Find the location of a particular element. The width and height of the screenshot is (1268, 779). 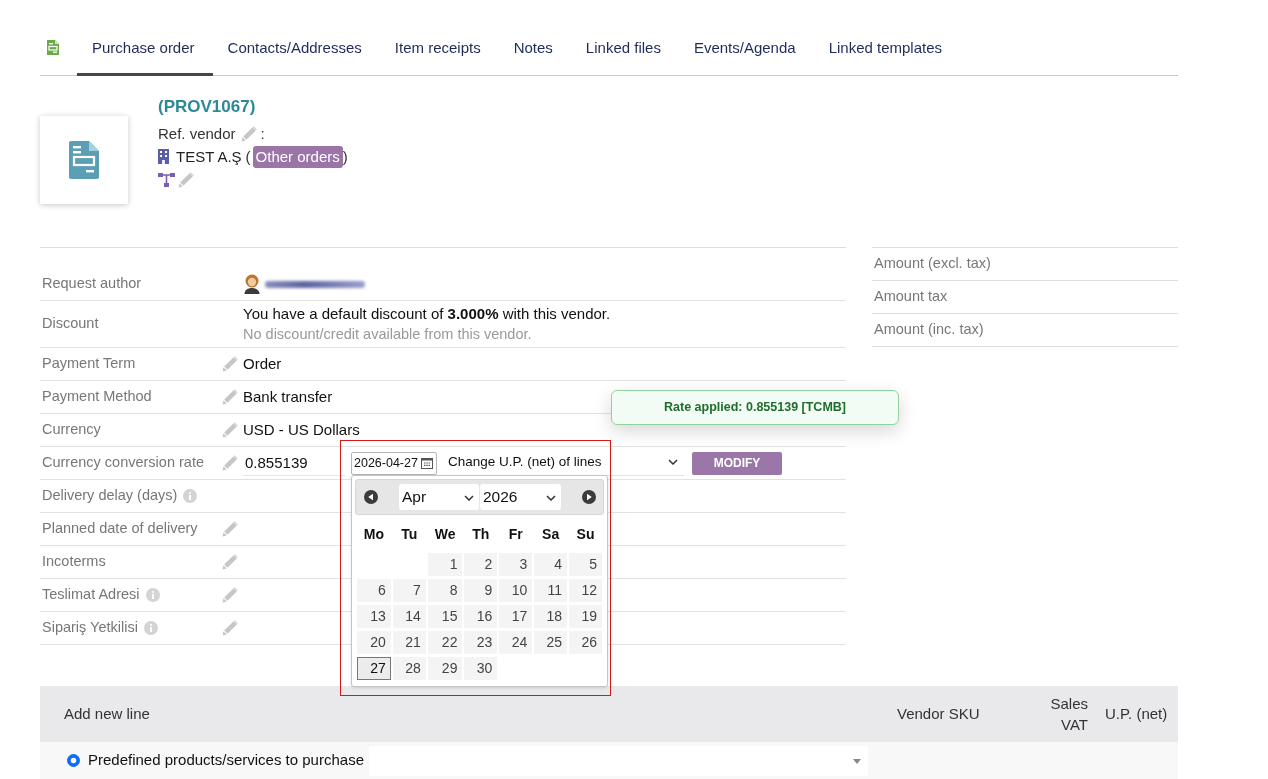

field-label: Planned date of delivery is located at coordinates (120, 529).